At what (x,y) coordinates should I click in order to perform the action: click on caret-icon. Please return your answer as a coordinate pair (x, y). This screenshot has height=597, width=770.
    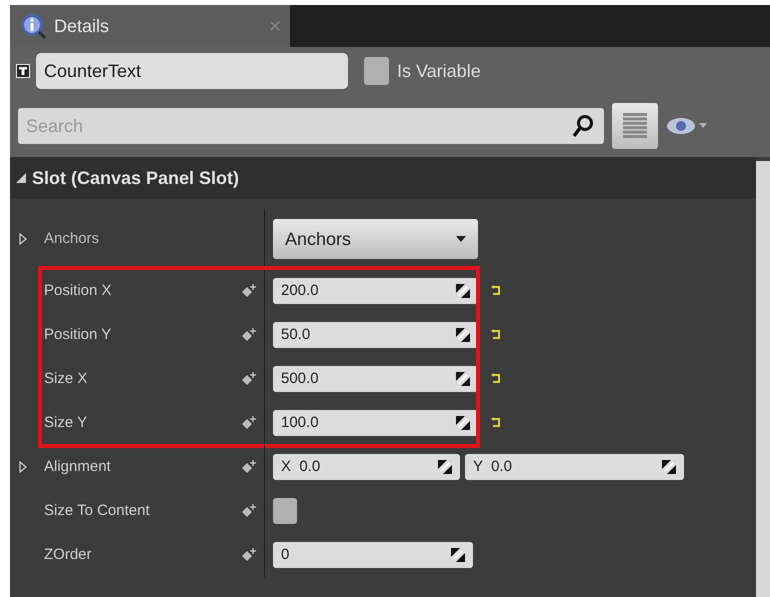
    Looking at the image, I should click on (461, 239).